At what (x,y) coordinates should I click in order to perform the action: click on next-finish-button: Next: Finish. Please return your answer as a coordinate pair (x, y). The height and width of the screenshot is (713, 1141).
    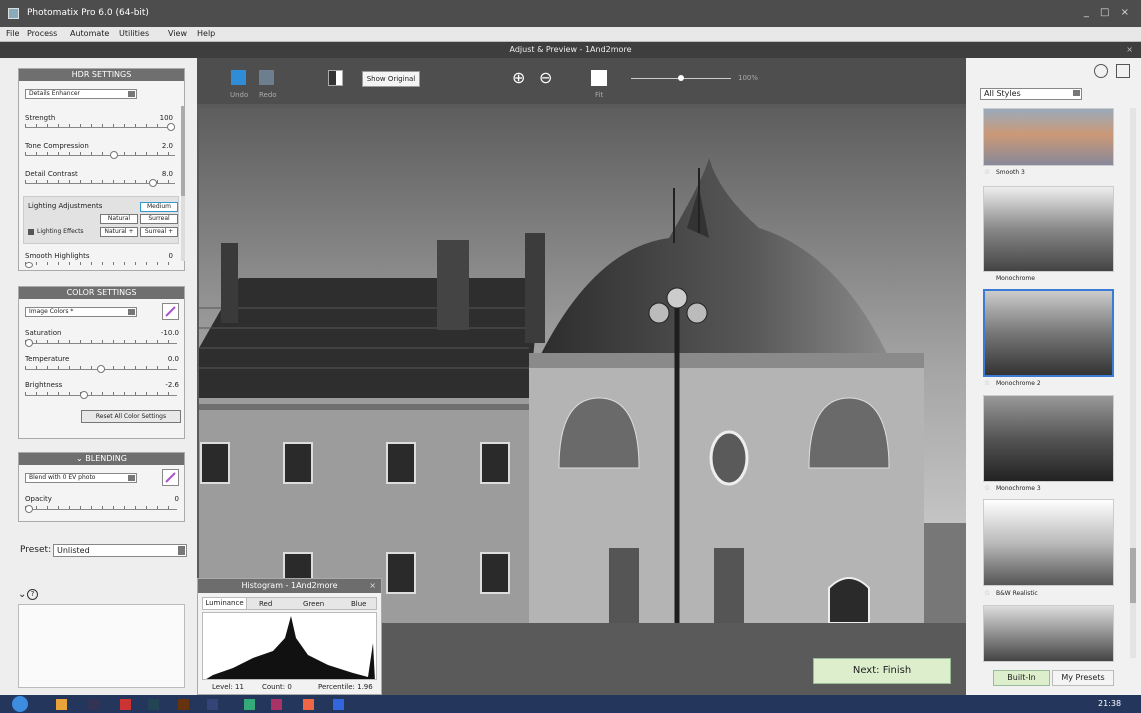
    Looking at the image, I should click on (882, 671).